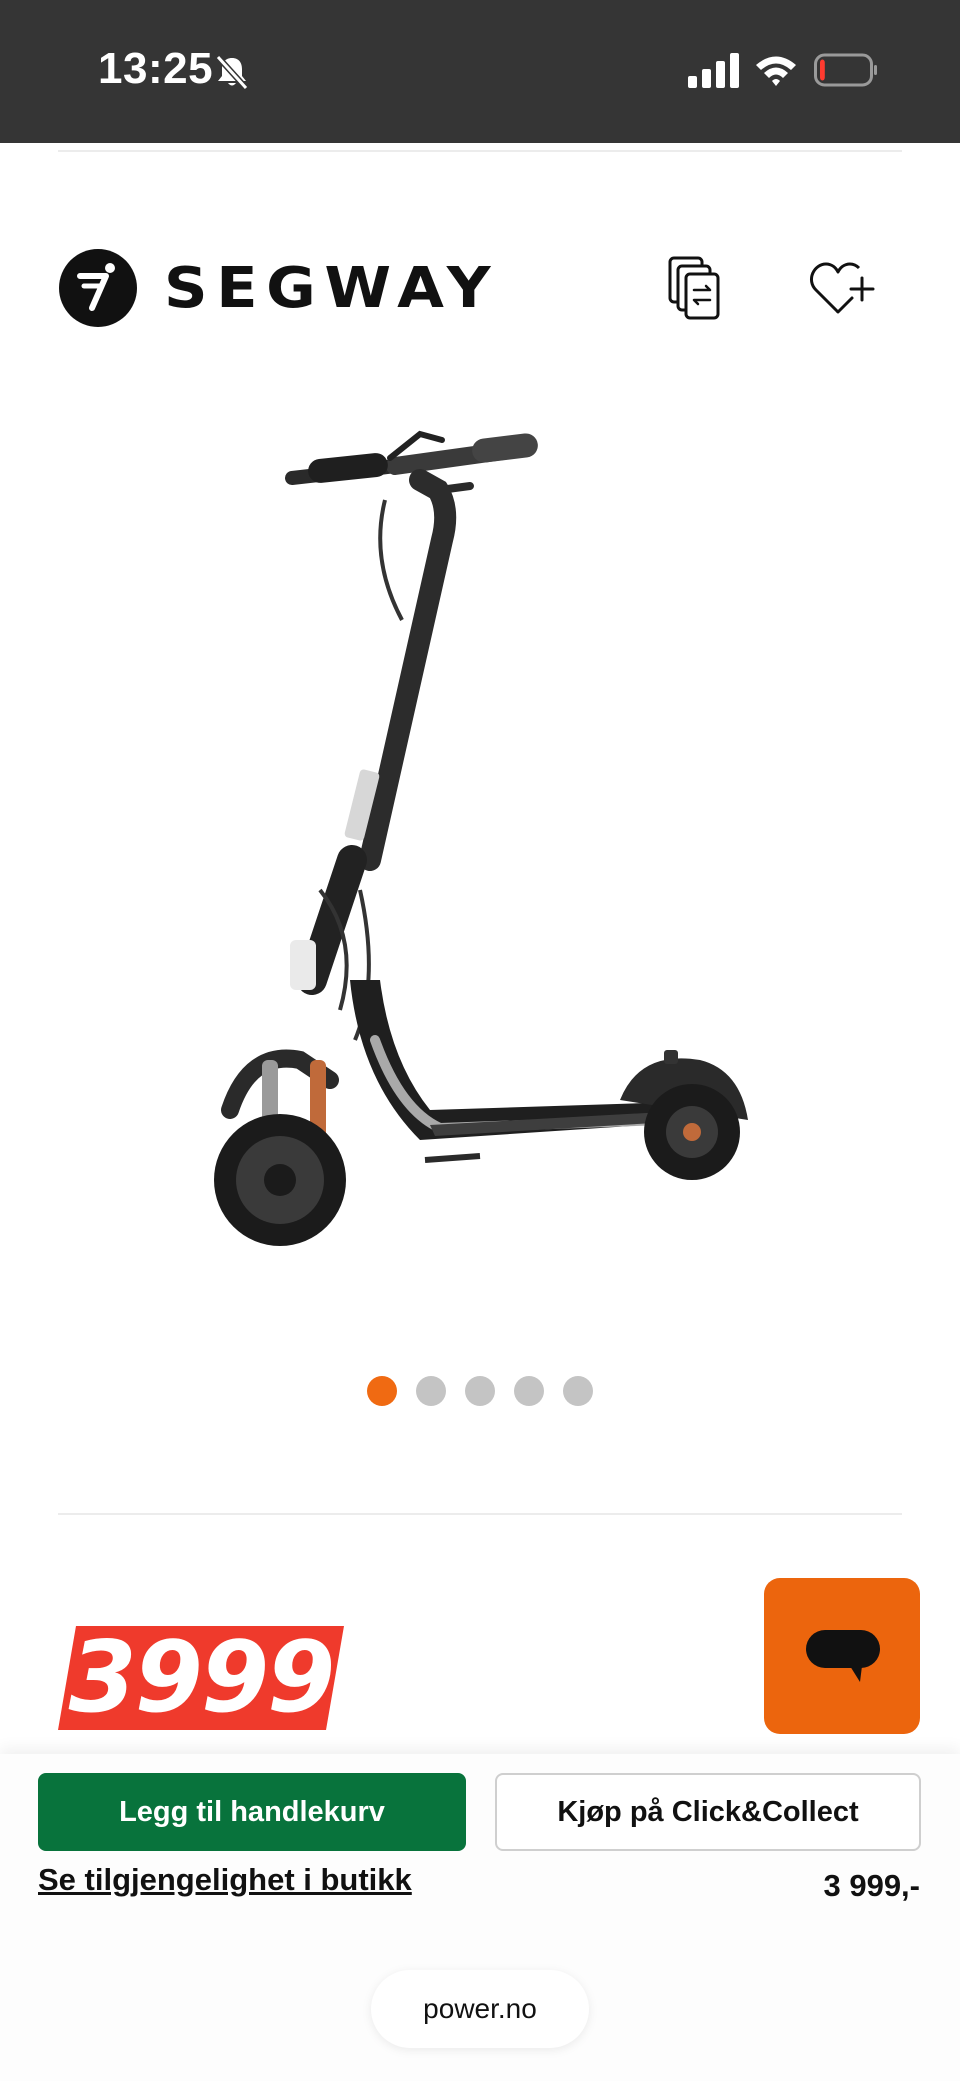 This screenshot has height=2081, width=960. What do you see at coordinates (845, 70) in the screenshot?
I see `battery-low-icon` at bounding box center [845, 70].